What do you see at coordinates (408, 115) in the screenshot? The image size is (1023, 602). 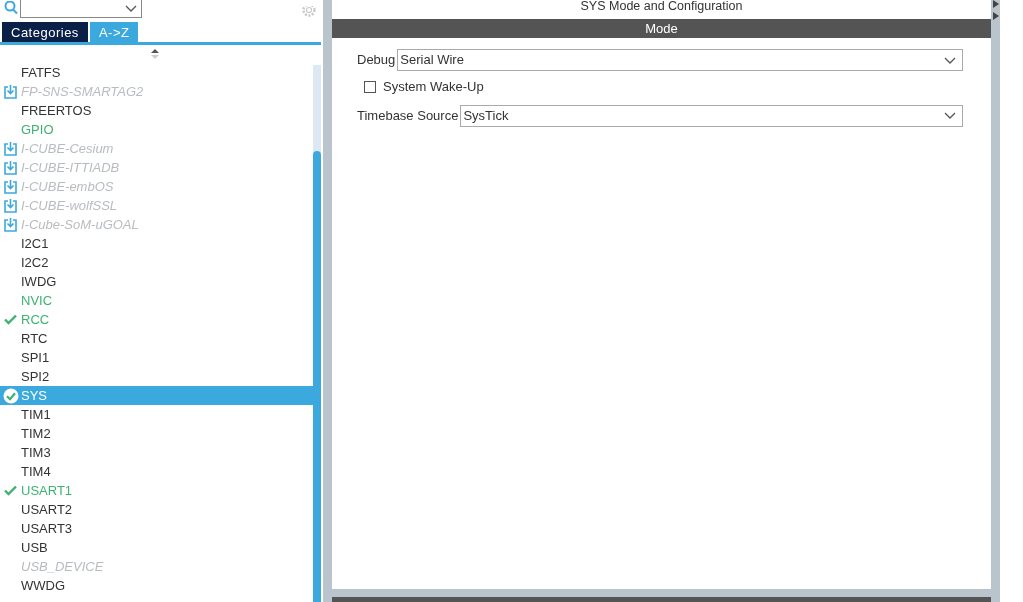 I see `field-label: Timebase Source` at bounding box center [408, 115].